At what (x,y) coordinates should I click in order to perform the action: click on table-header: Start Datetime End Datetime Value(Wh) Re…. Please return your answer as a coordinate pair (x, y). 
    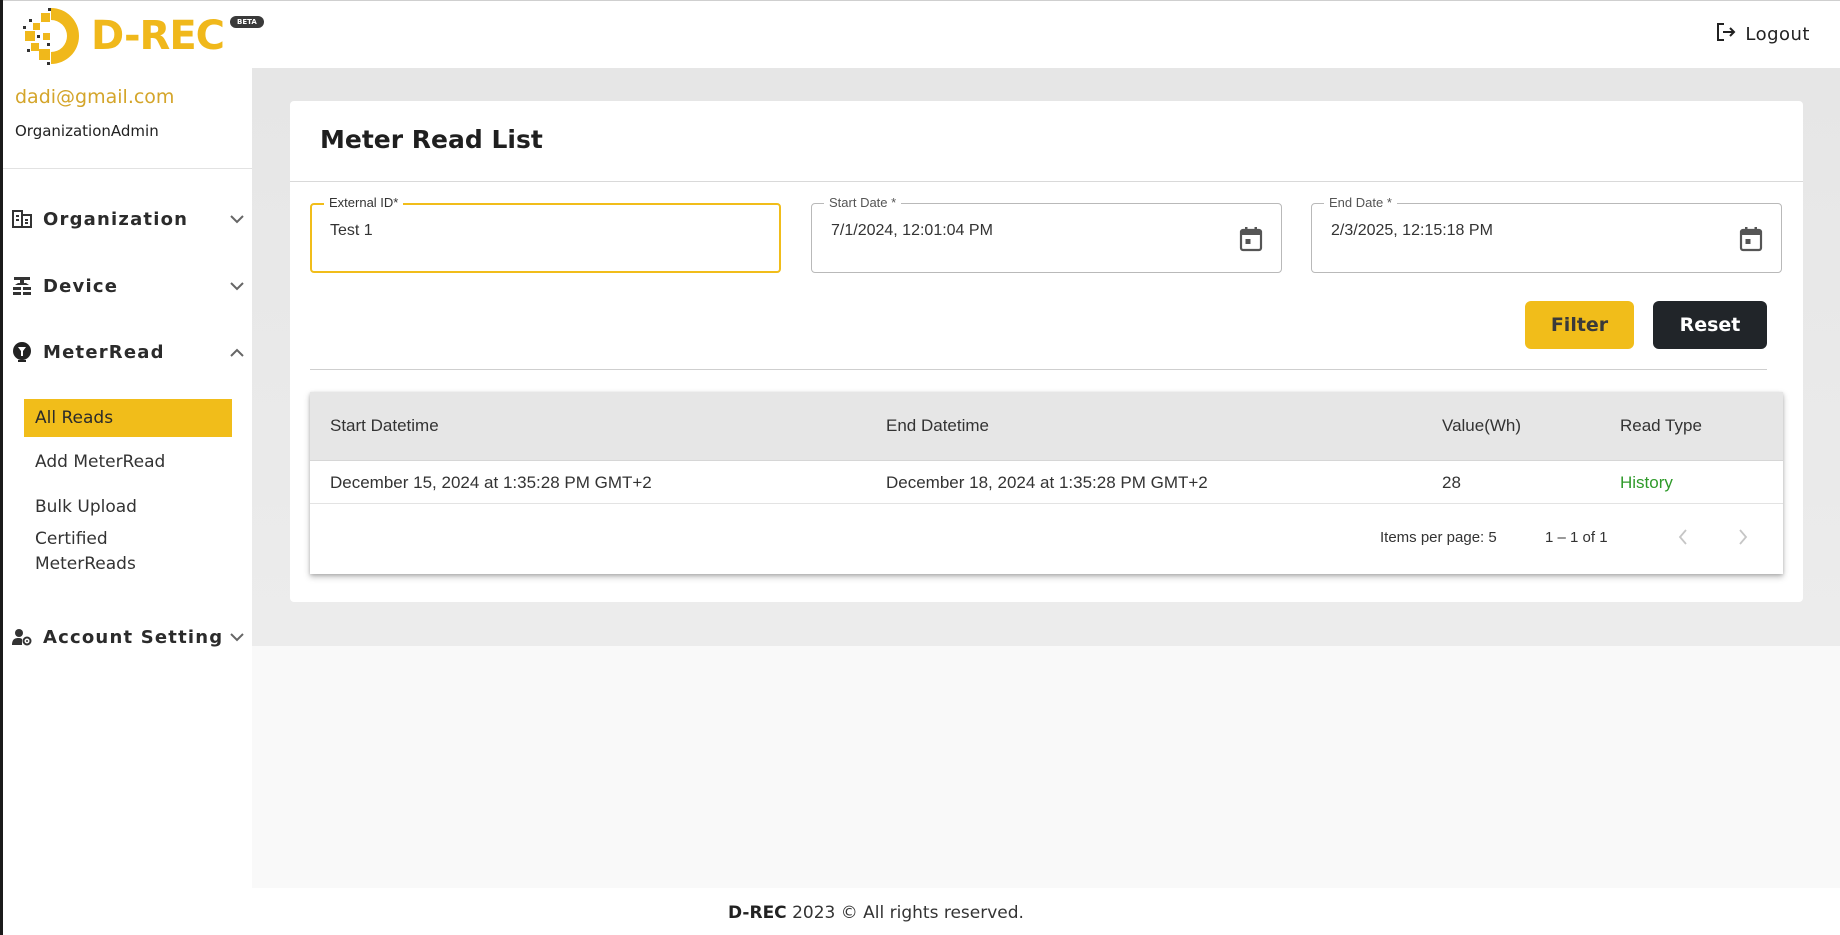
    Looking at the image, I should click on (1046, 426).